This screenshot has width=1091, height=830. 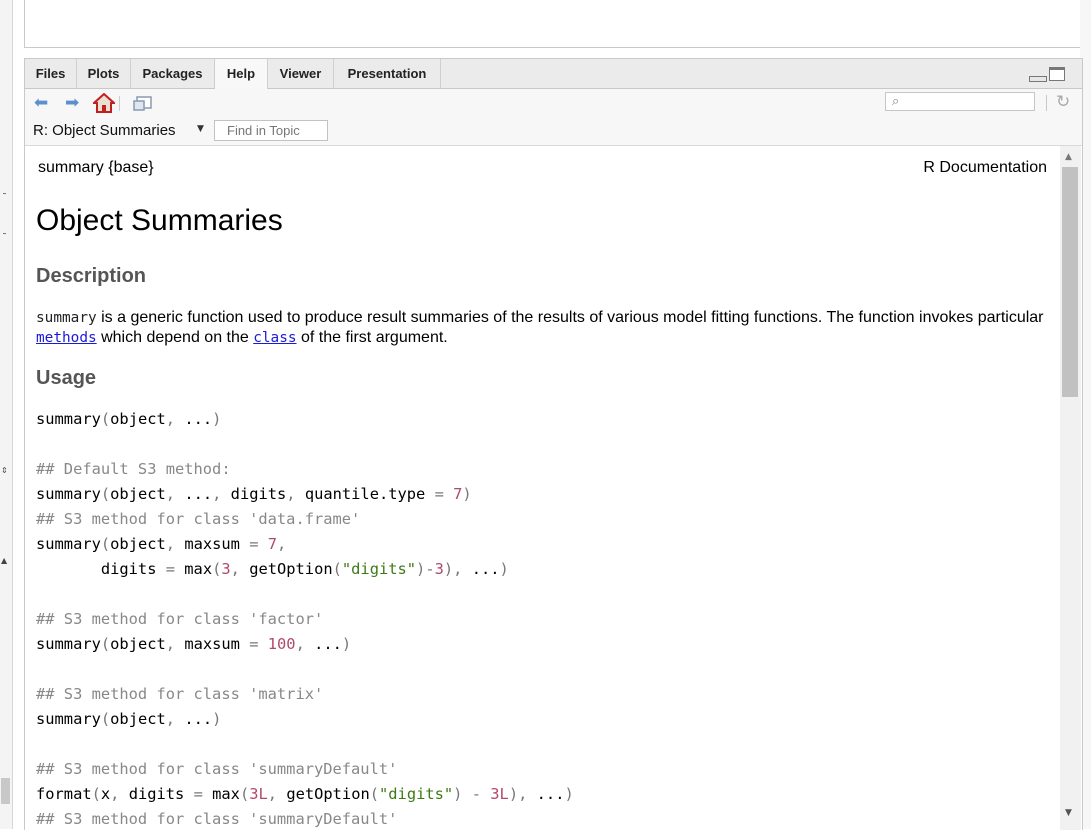 I want to click on description-heading: Description, so click(x=91, y=276).